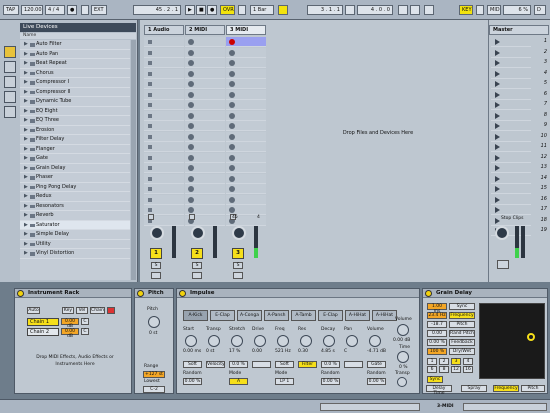  Describe the element at coordinates (519, 189) in the screenshot. I see `scene-launch: 15` at that location.